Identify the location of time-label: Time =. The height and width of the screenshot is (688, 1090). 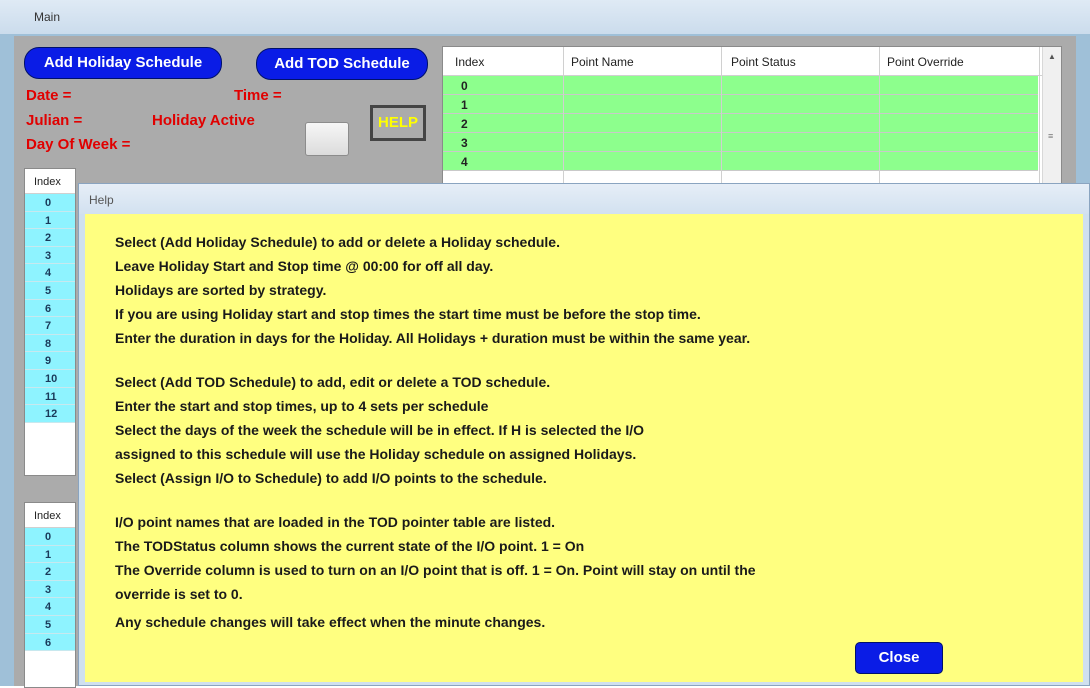
(258, 95).